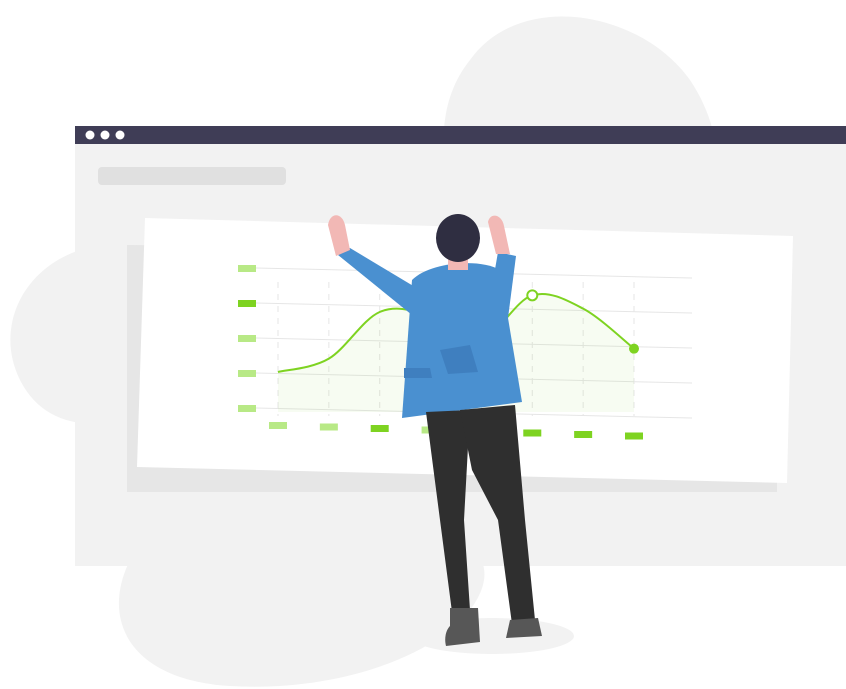  I want to click on dots-icon, so click(105, 135).